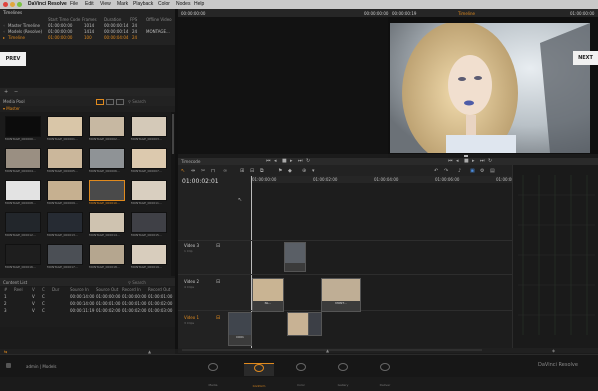 This screenshot has width=598, height=391. What do you see at coordinates (6, 92) in the screenshot?
I see `add-icon: +` at bounding box center [6, 92].